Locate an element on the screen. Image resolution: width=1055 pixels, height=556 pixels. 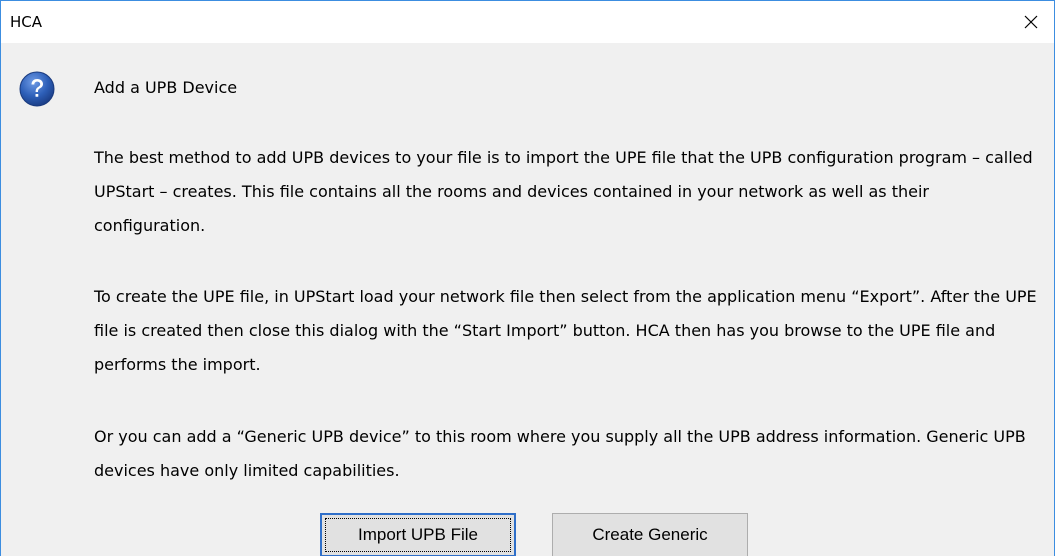
close-icon is located at coordinates (1031, 22).